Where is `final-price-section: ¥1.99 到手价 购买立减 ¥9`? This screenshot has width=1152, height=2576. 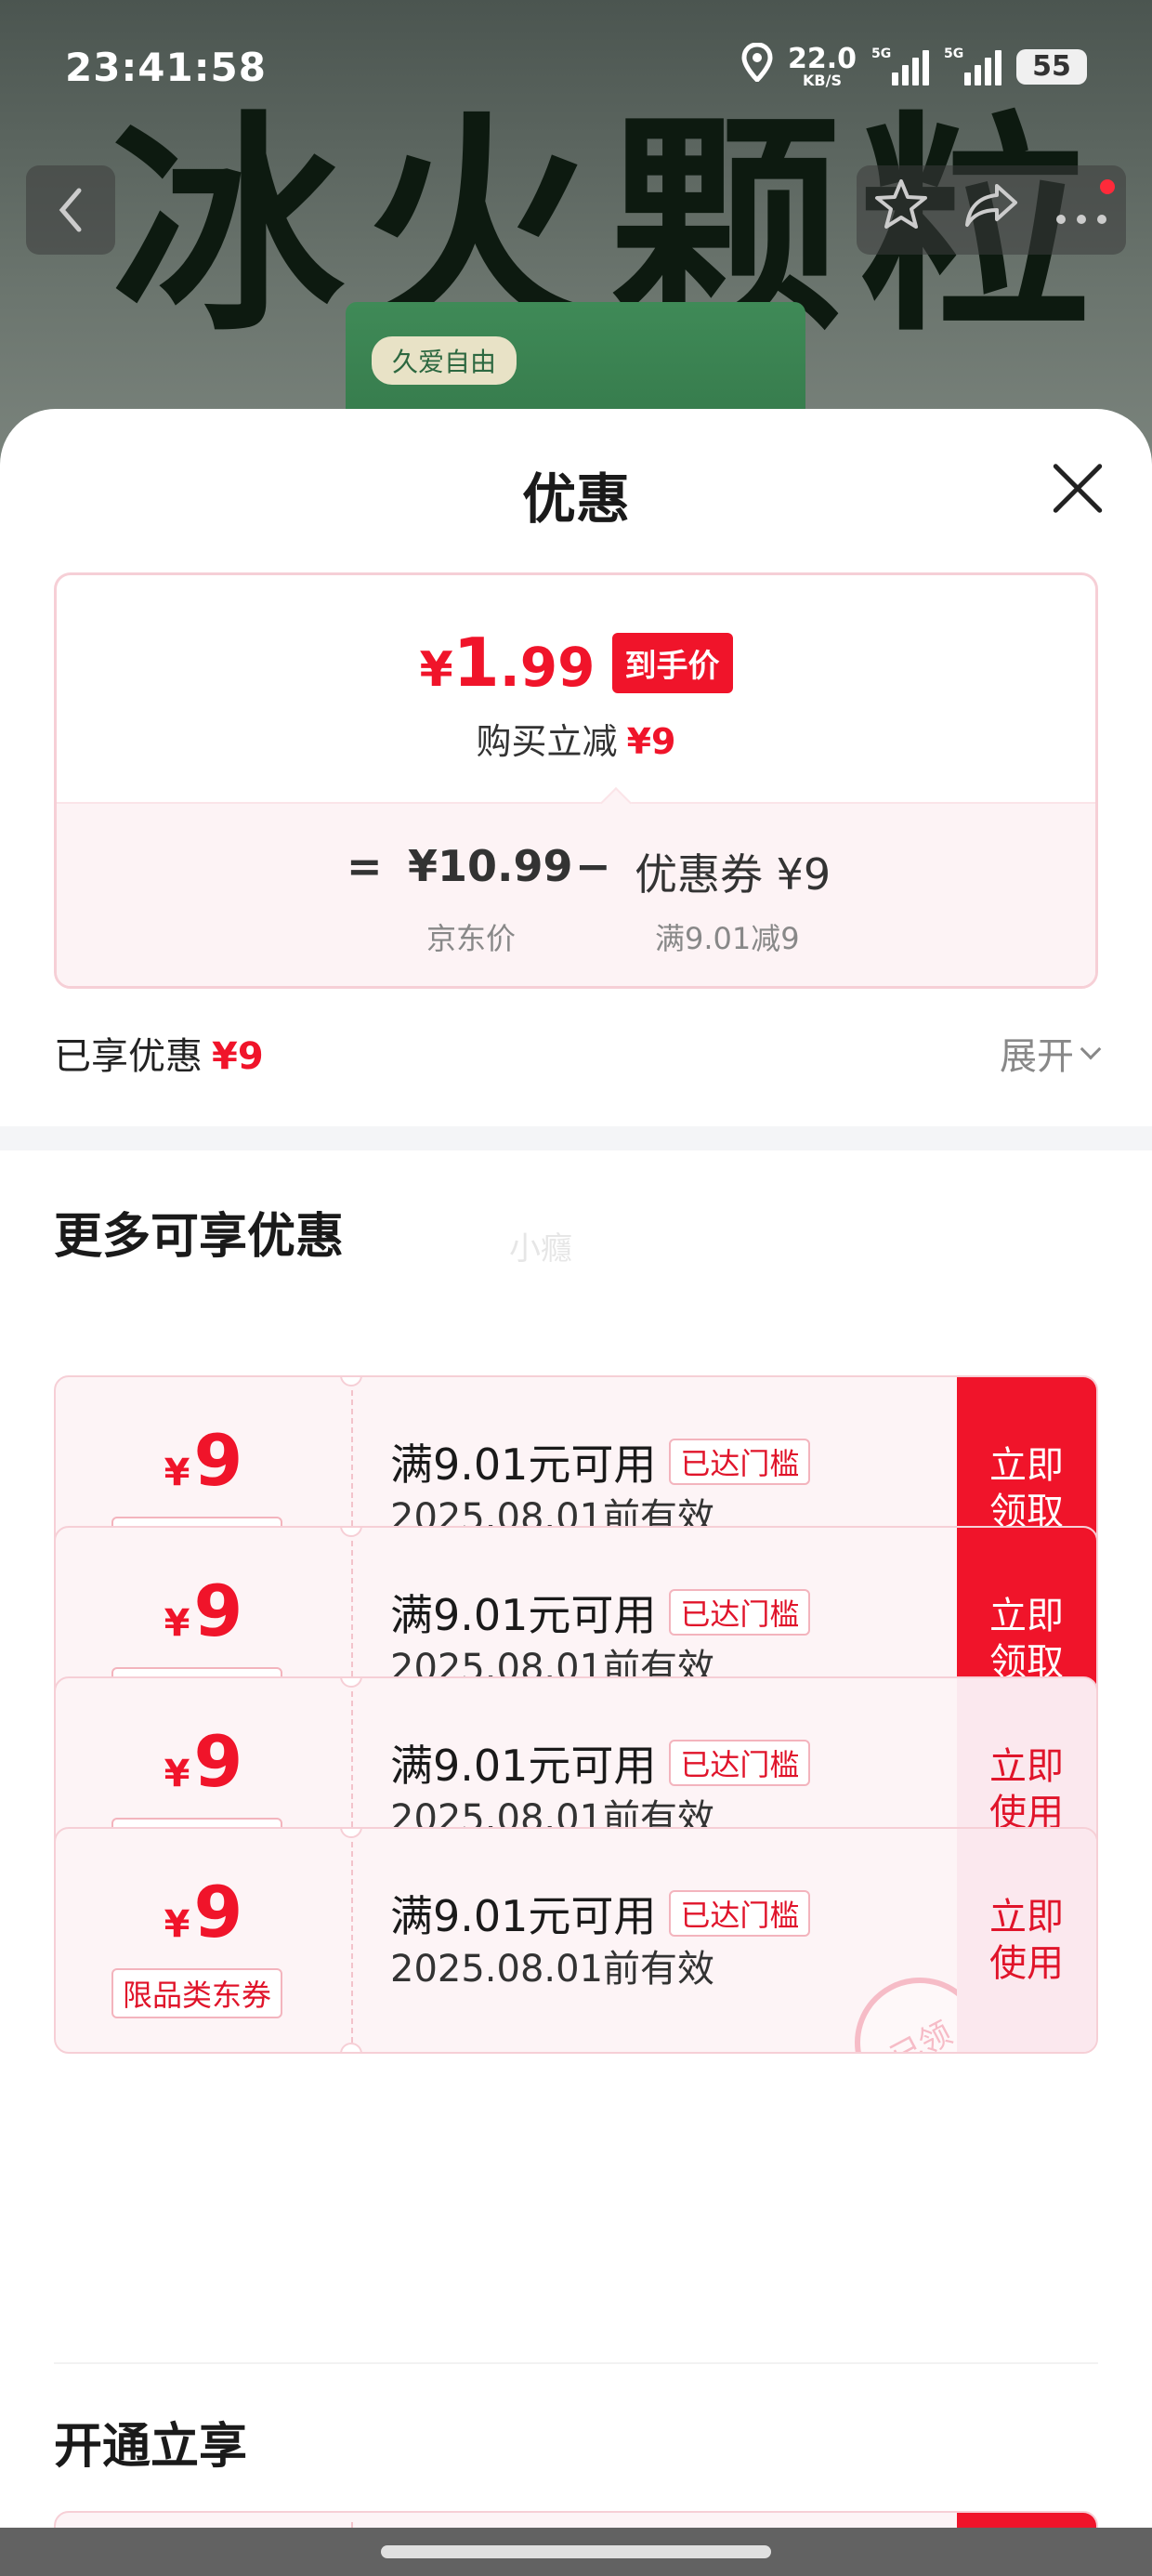 final-price-section: ¥1.99 到手价 购买立减 ¥9 is located at coordinates (576, 688).